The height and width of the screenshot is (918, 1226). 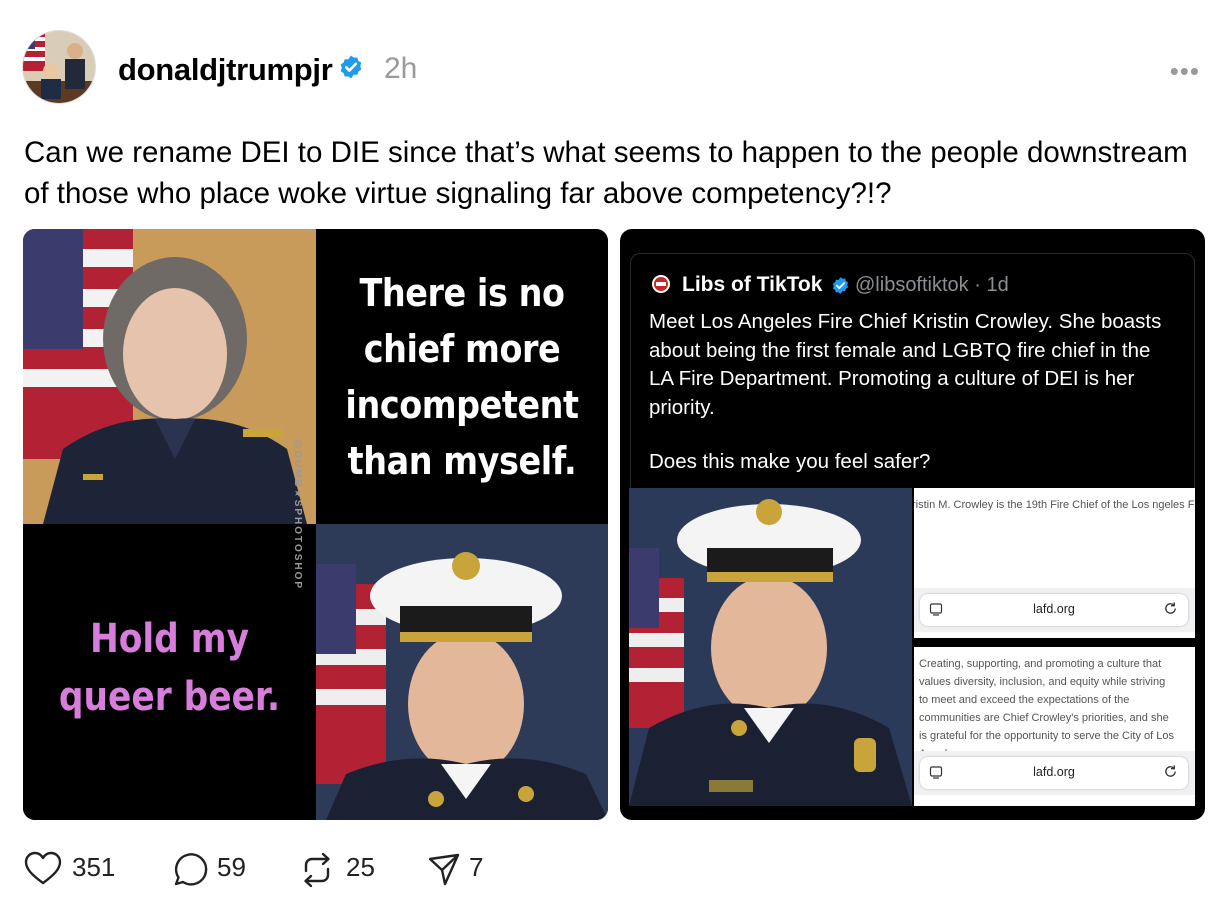 I want to click on meme-bottom-text: Hold my queer beer., so click(x=169, y=668).